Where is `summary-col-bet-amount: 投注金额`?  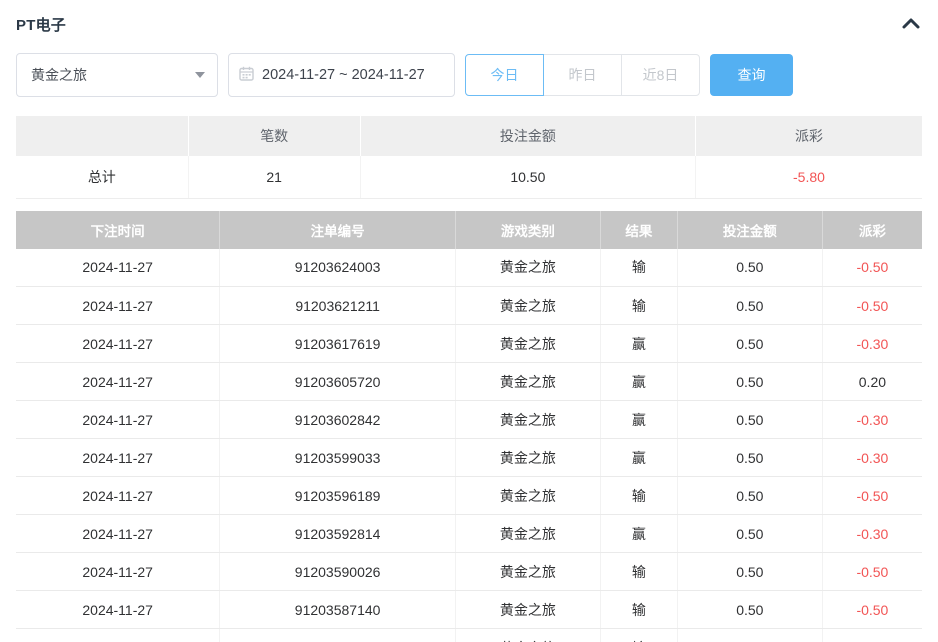
summary-col-bet-amount: 投注金额 is located at coordinates (528, 136).